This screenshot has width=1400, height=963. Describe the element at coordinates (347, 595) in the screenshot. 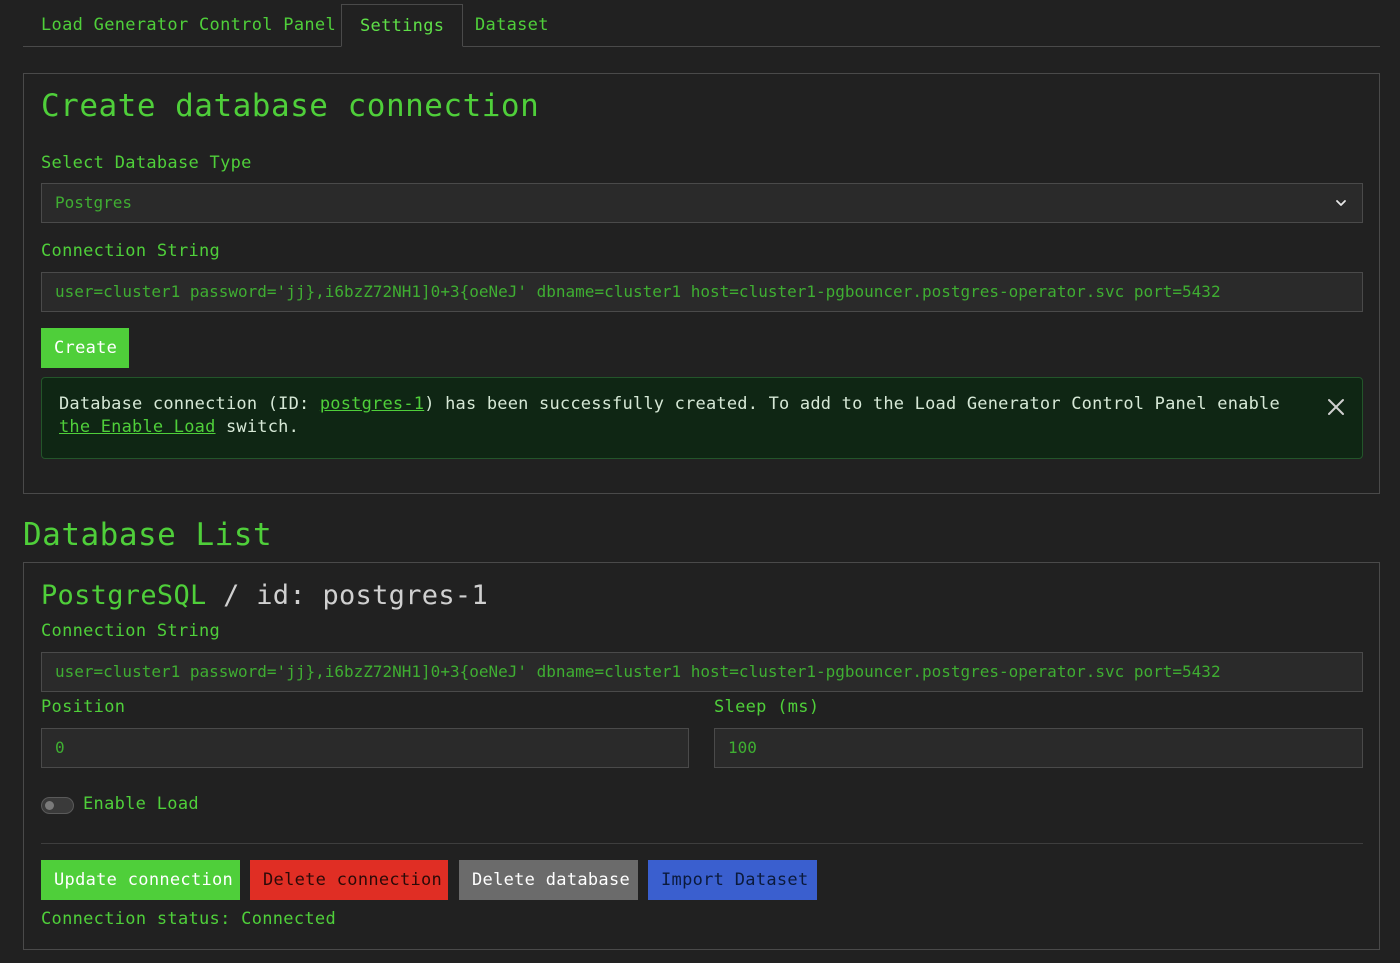

I see `database-id-label: / id: postgres-1` at that location.